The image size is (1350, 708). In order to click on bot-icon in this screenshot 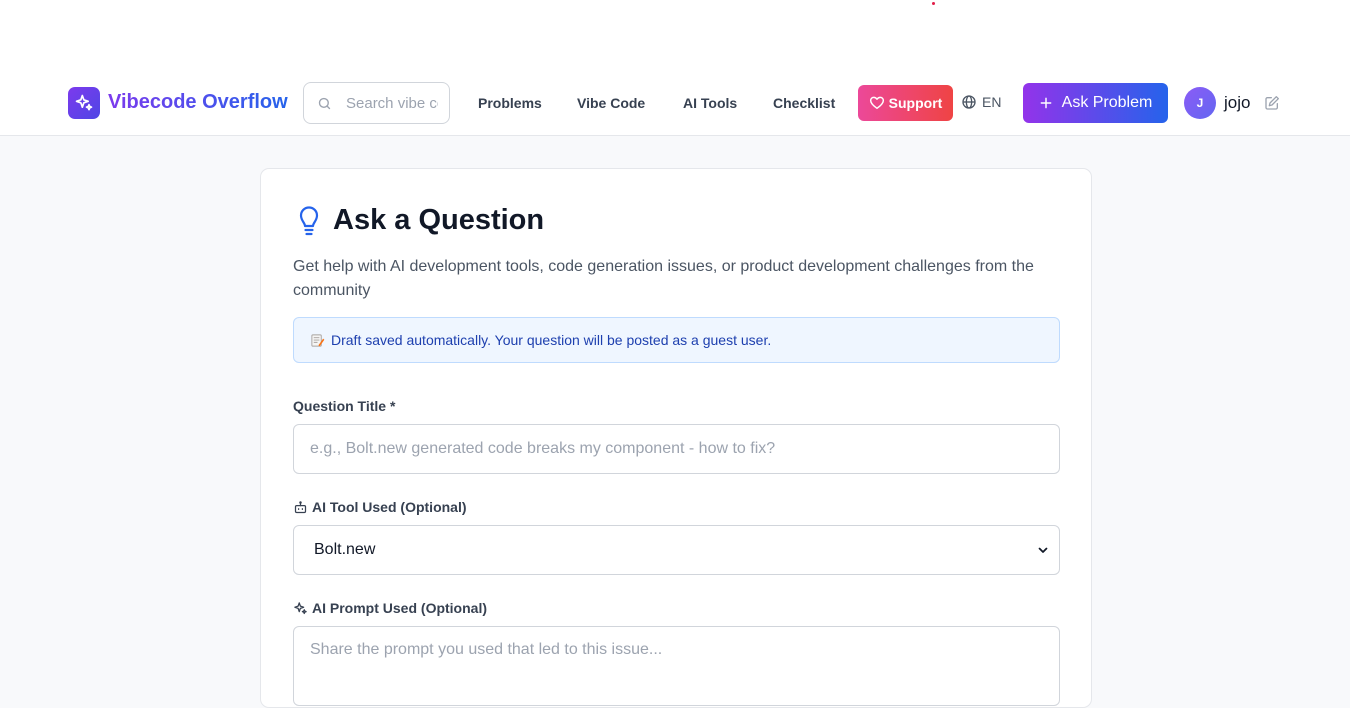, I will do `click(300, 506)`.